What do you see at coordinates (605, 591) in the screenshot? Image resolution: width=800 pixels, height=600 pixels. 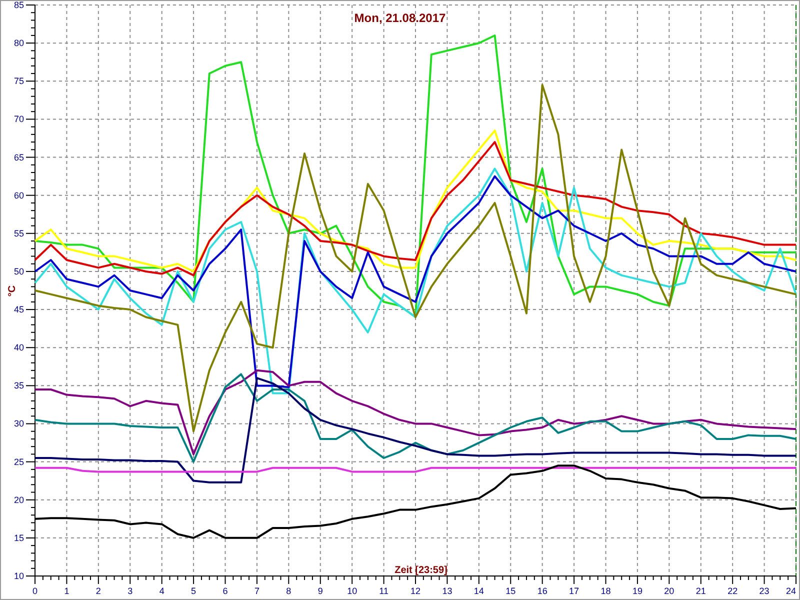 I see `x-tick-label: 18` at bounding box center [605, 591].